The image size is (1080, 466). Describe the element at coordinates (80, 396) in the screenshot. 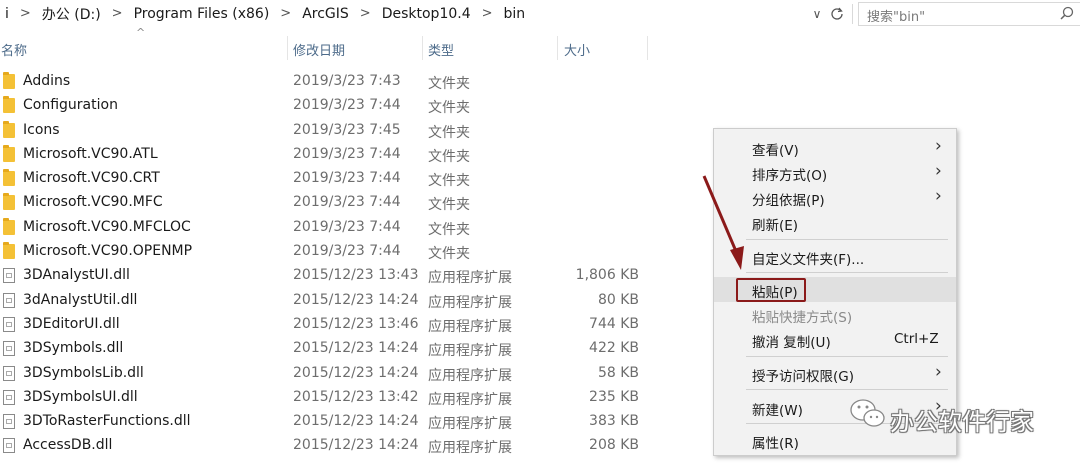

I see `file-name: 3DSymbolsUI.dll` at that location.